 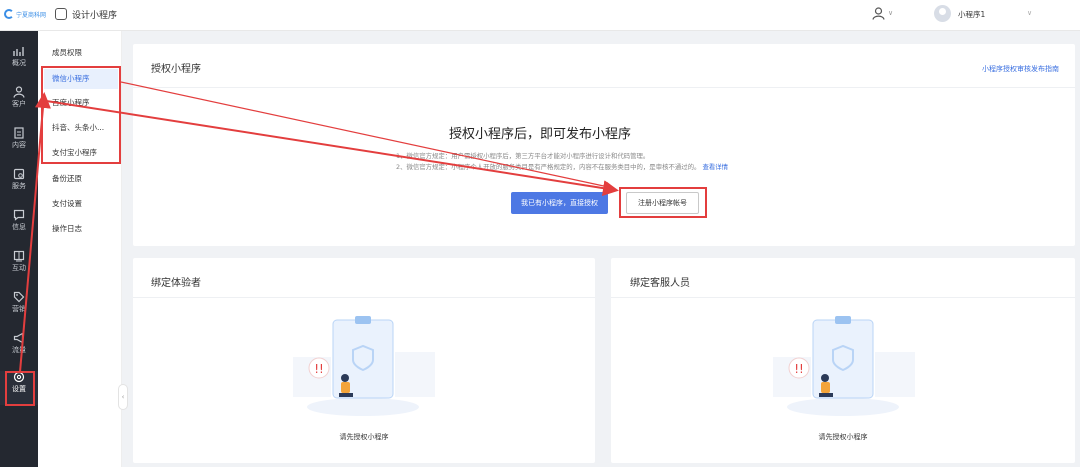 I want to click on submenu-item-operation-log: 操作日志, so click(x=81, y=229).